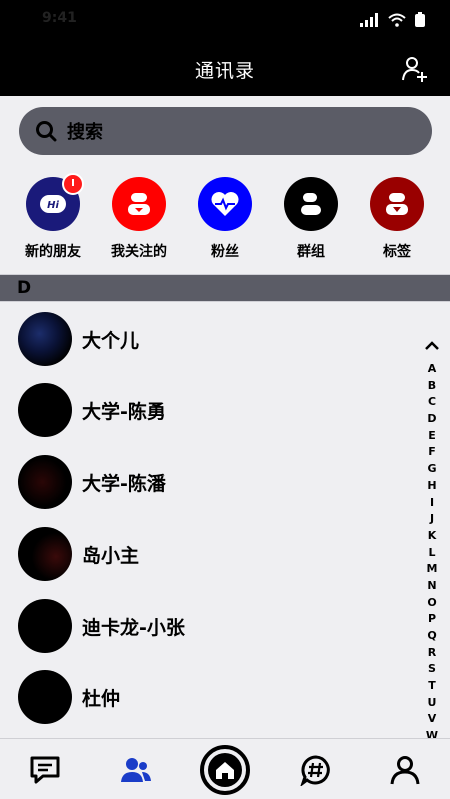 Image resolution: width=450 pixels, height=799 pixels. I want to click on index-letter: T, so click(432, 686).